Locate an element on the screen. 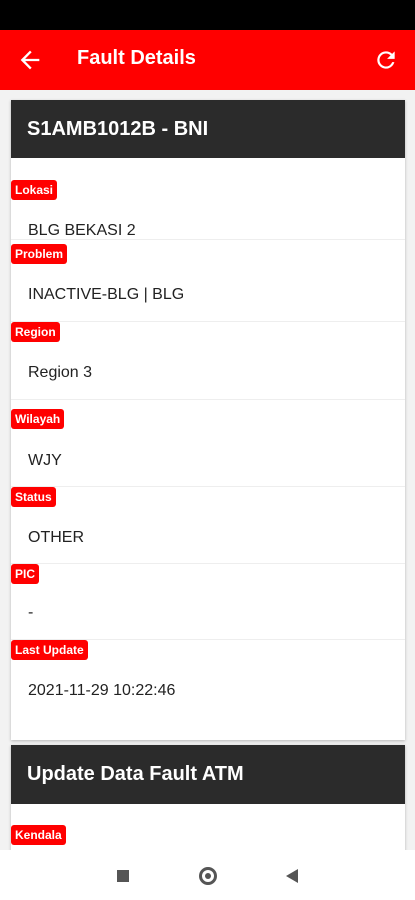 The image size is (415, 900). field-wilayah: Wilayah WJY is located at coordinates (208, 443).